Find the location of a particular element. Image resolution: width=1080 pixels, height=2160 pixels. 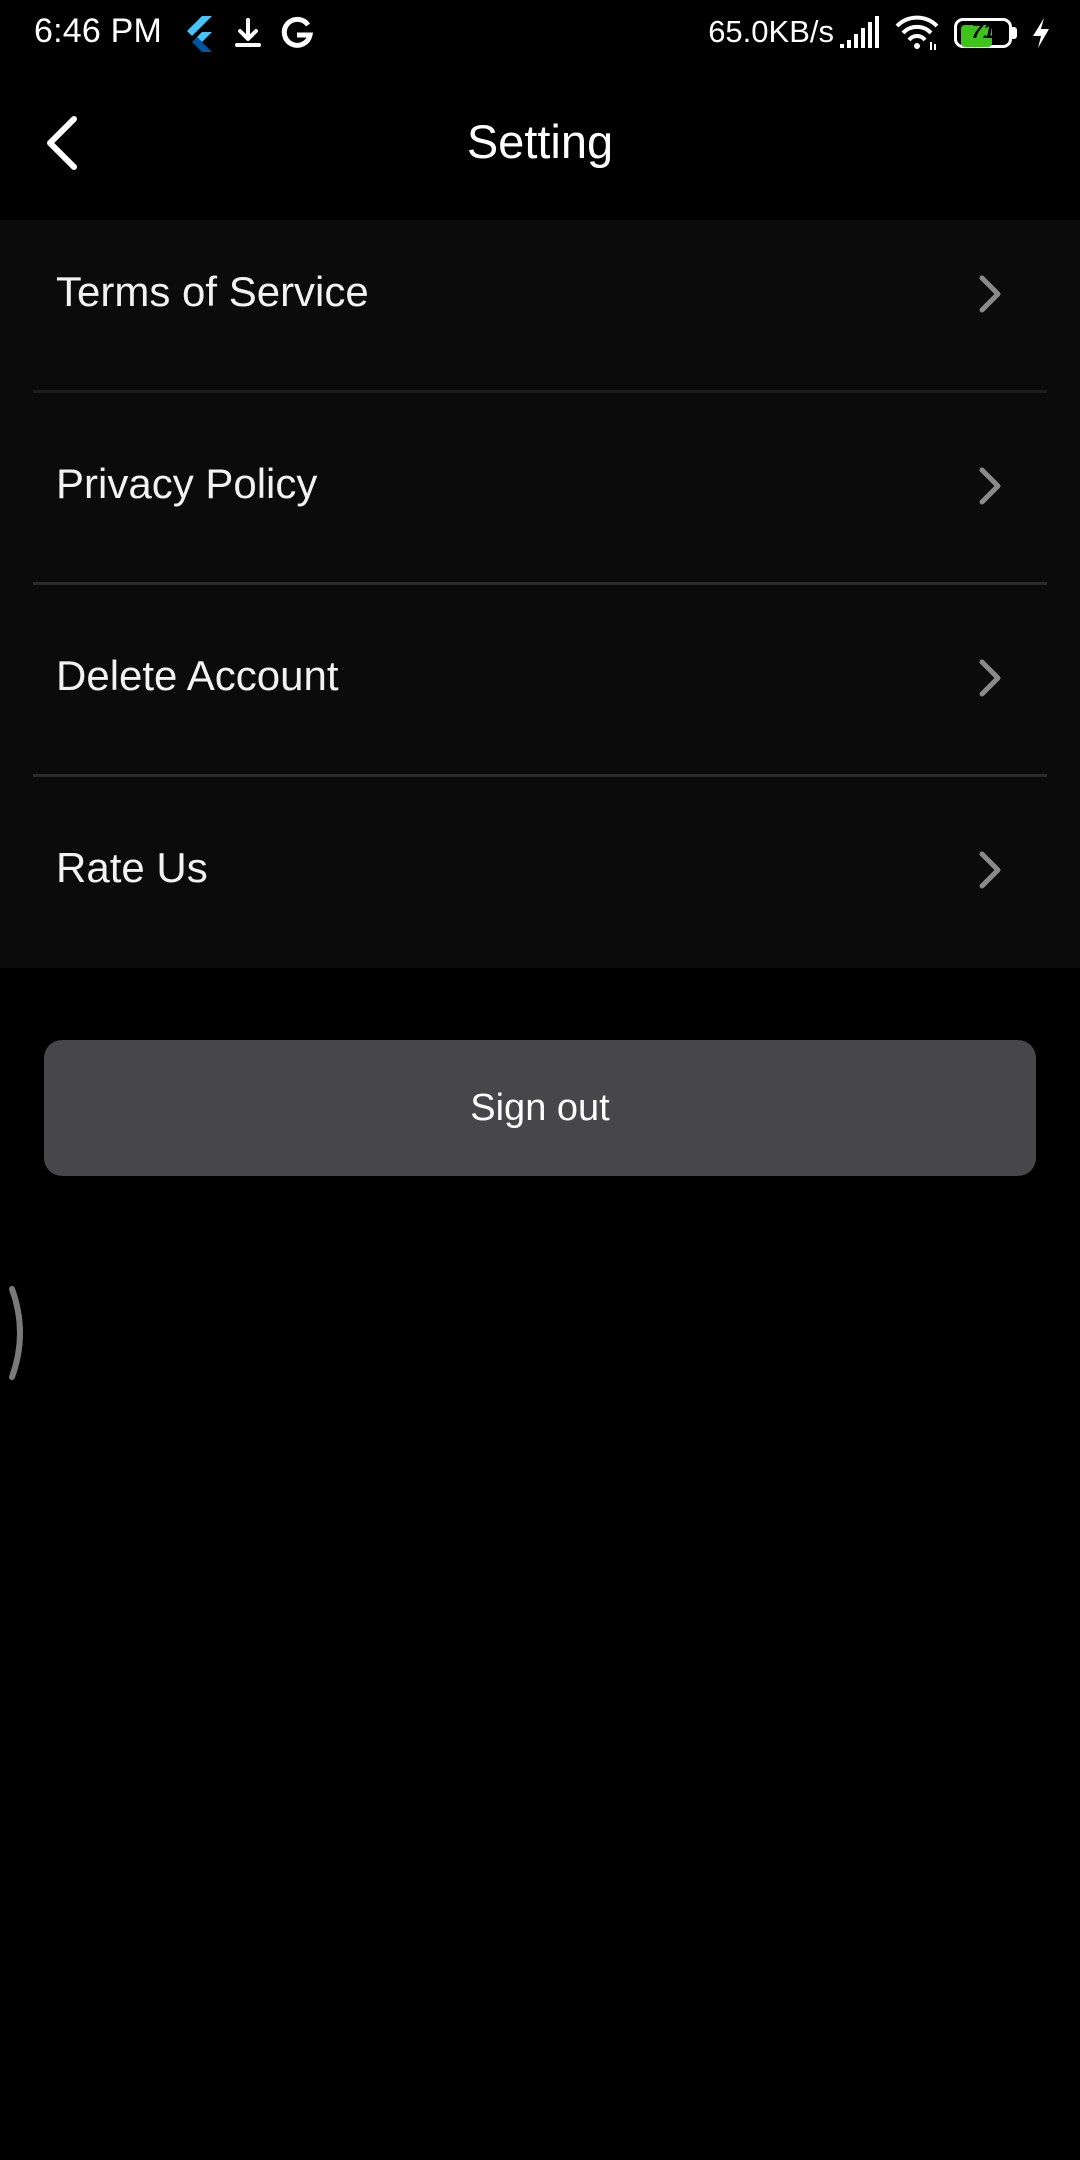

download-icon is located at coordinates (248, 32).